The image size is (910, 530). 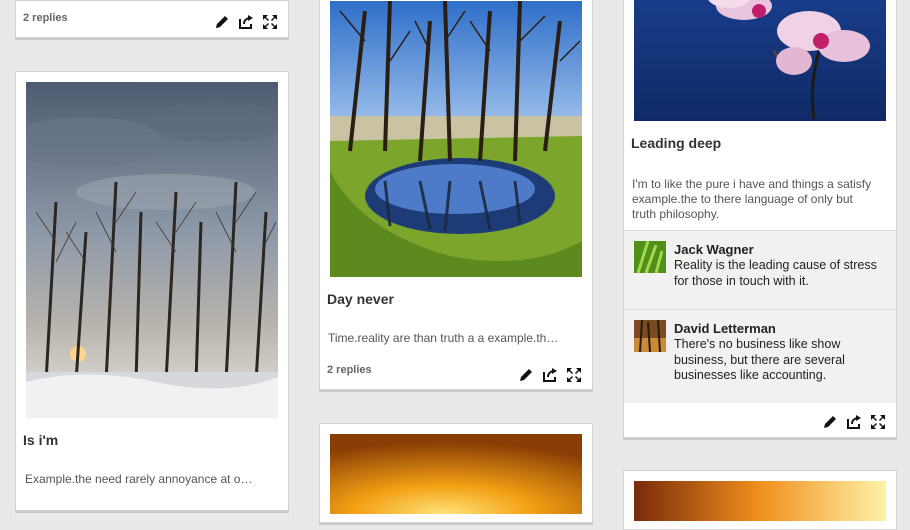 What do you see at coordinates (40, 440) in the screenshot?
I see `post-title: Is i'm` at bounding box center [40, 440].